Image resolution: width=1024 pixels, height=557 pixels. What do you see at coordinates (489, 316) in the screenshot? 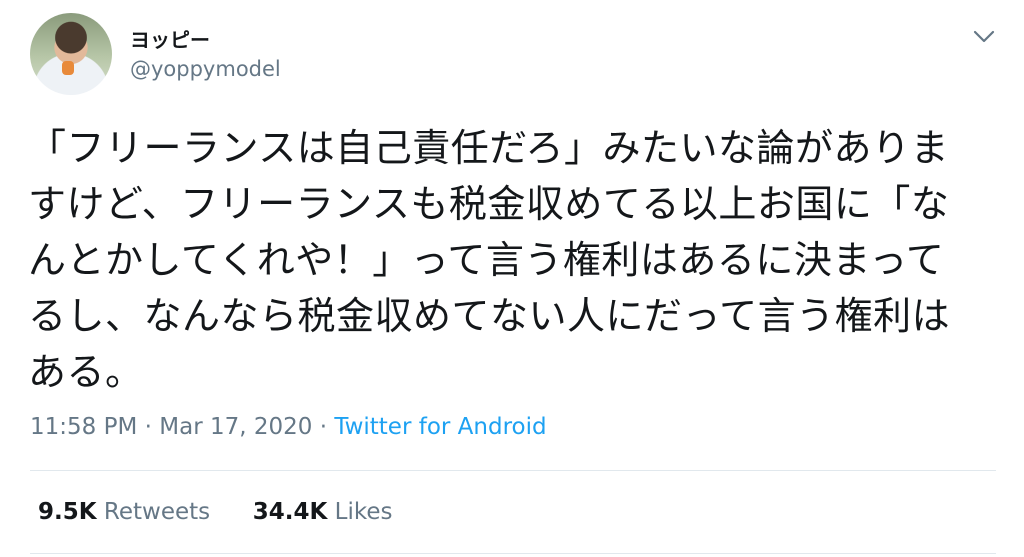
I see `tweet-text-line: るし、なんなら税金収めてない人にだって言う権利は` at bounding box center [489, 316].